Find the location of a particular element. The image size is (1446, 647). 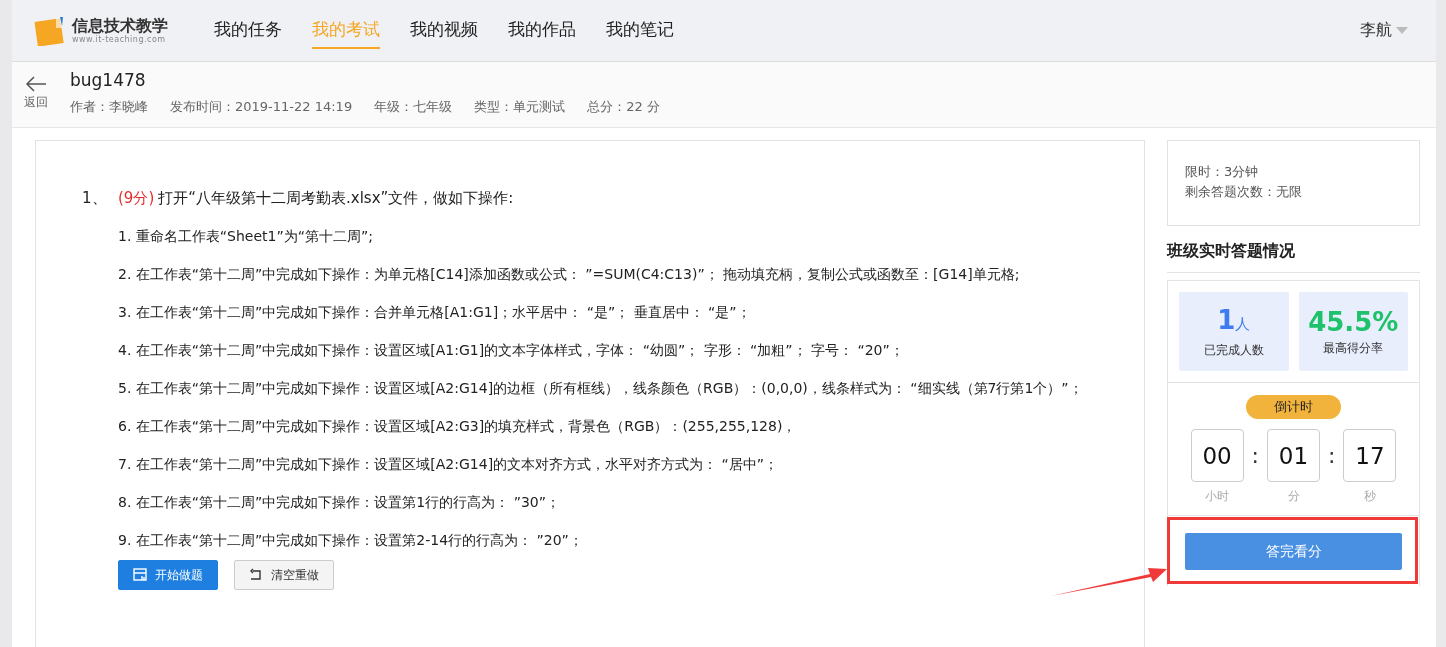

question-step: 3. 在工作表“第十二周”中完成如下操作：合并单元格[A1:G1]；水平居中： “是”； 垂直居中： “是”； is located at coordinates (606, 312).